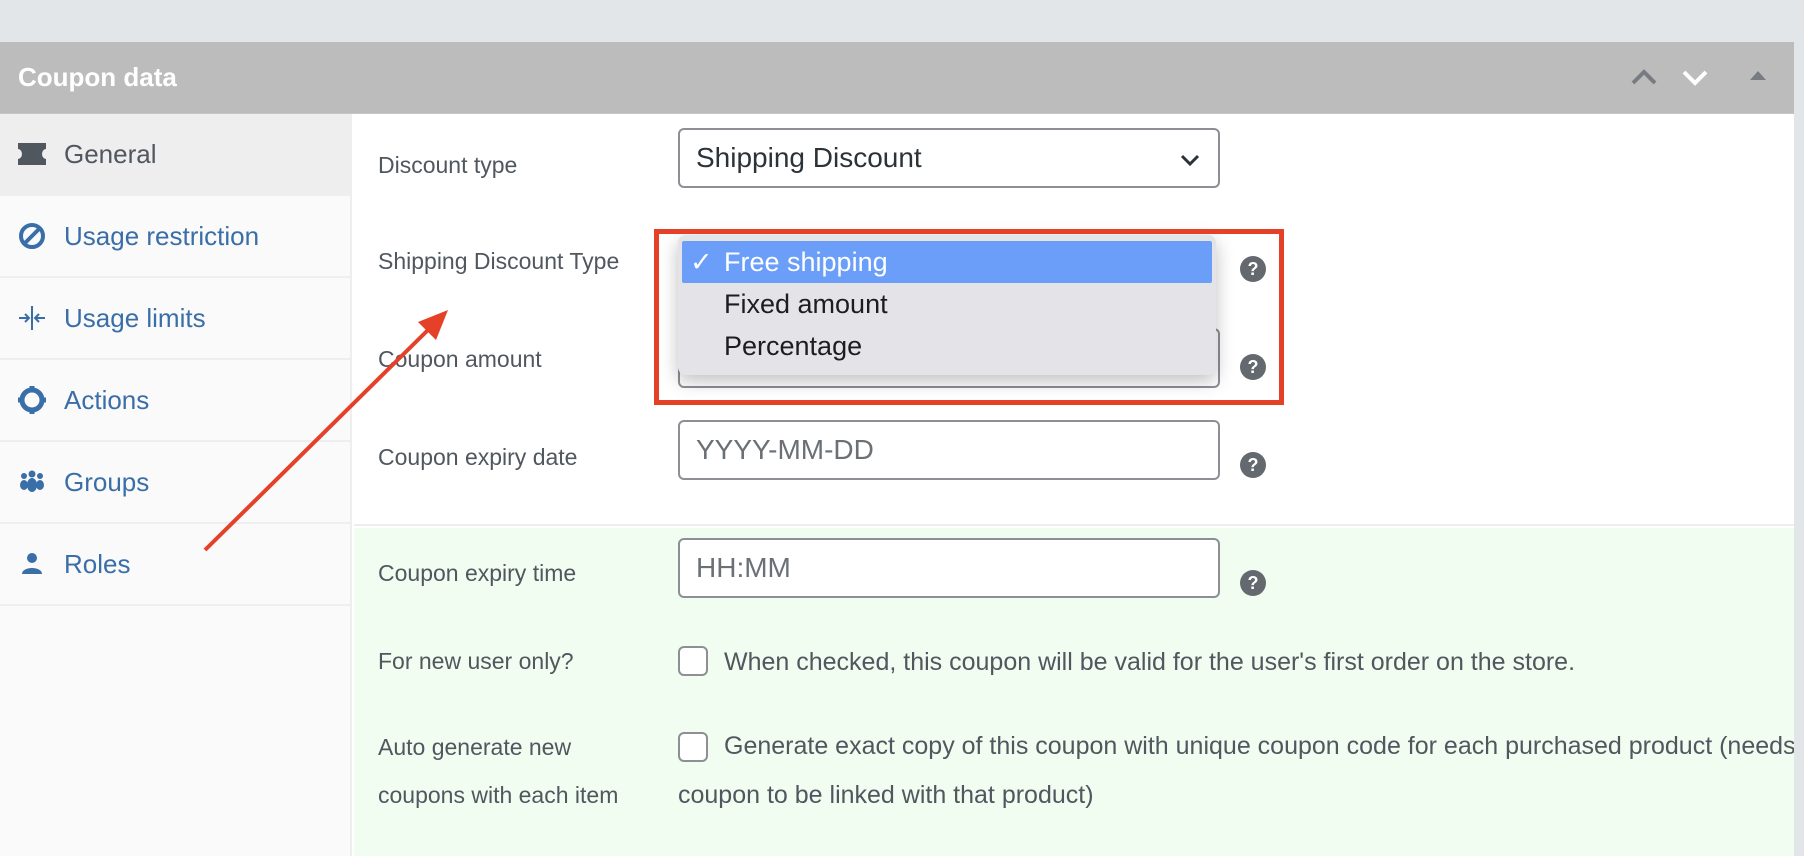  Describe the element at coordinates (477, 573) in the screenshot. I see `expiry-time-label: Coupon expiry time` at that location.